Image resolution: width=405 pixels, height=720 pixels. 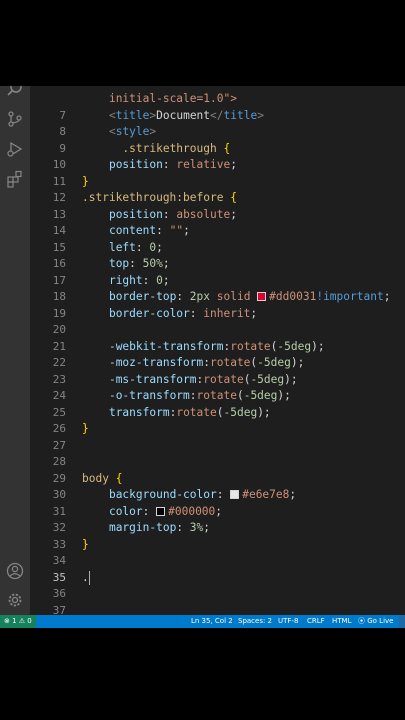 I want to click on language-mode: HTML, so click(x=341, y=621).